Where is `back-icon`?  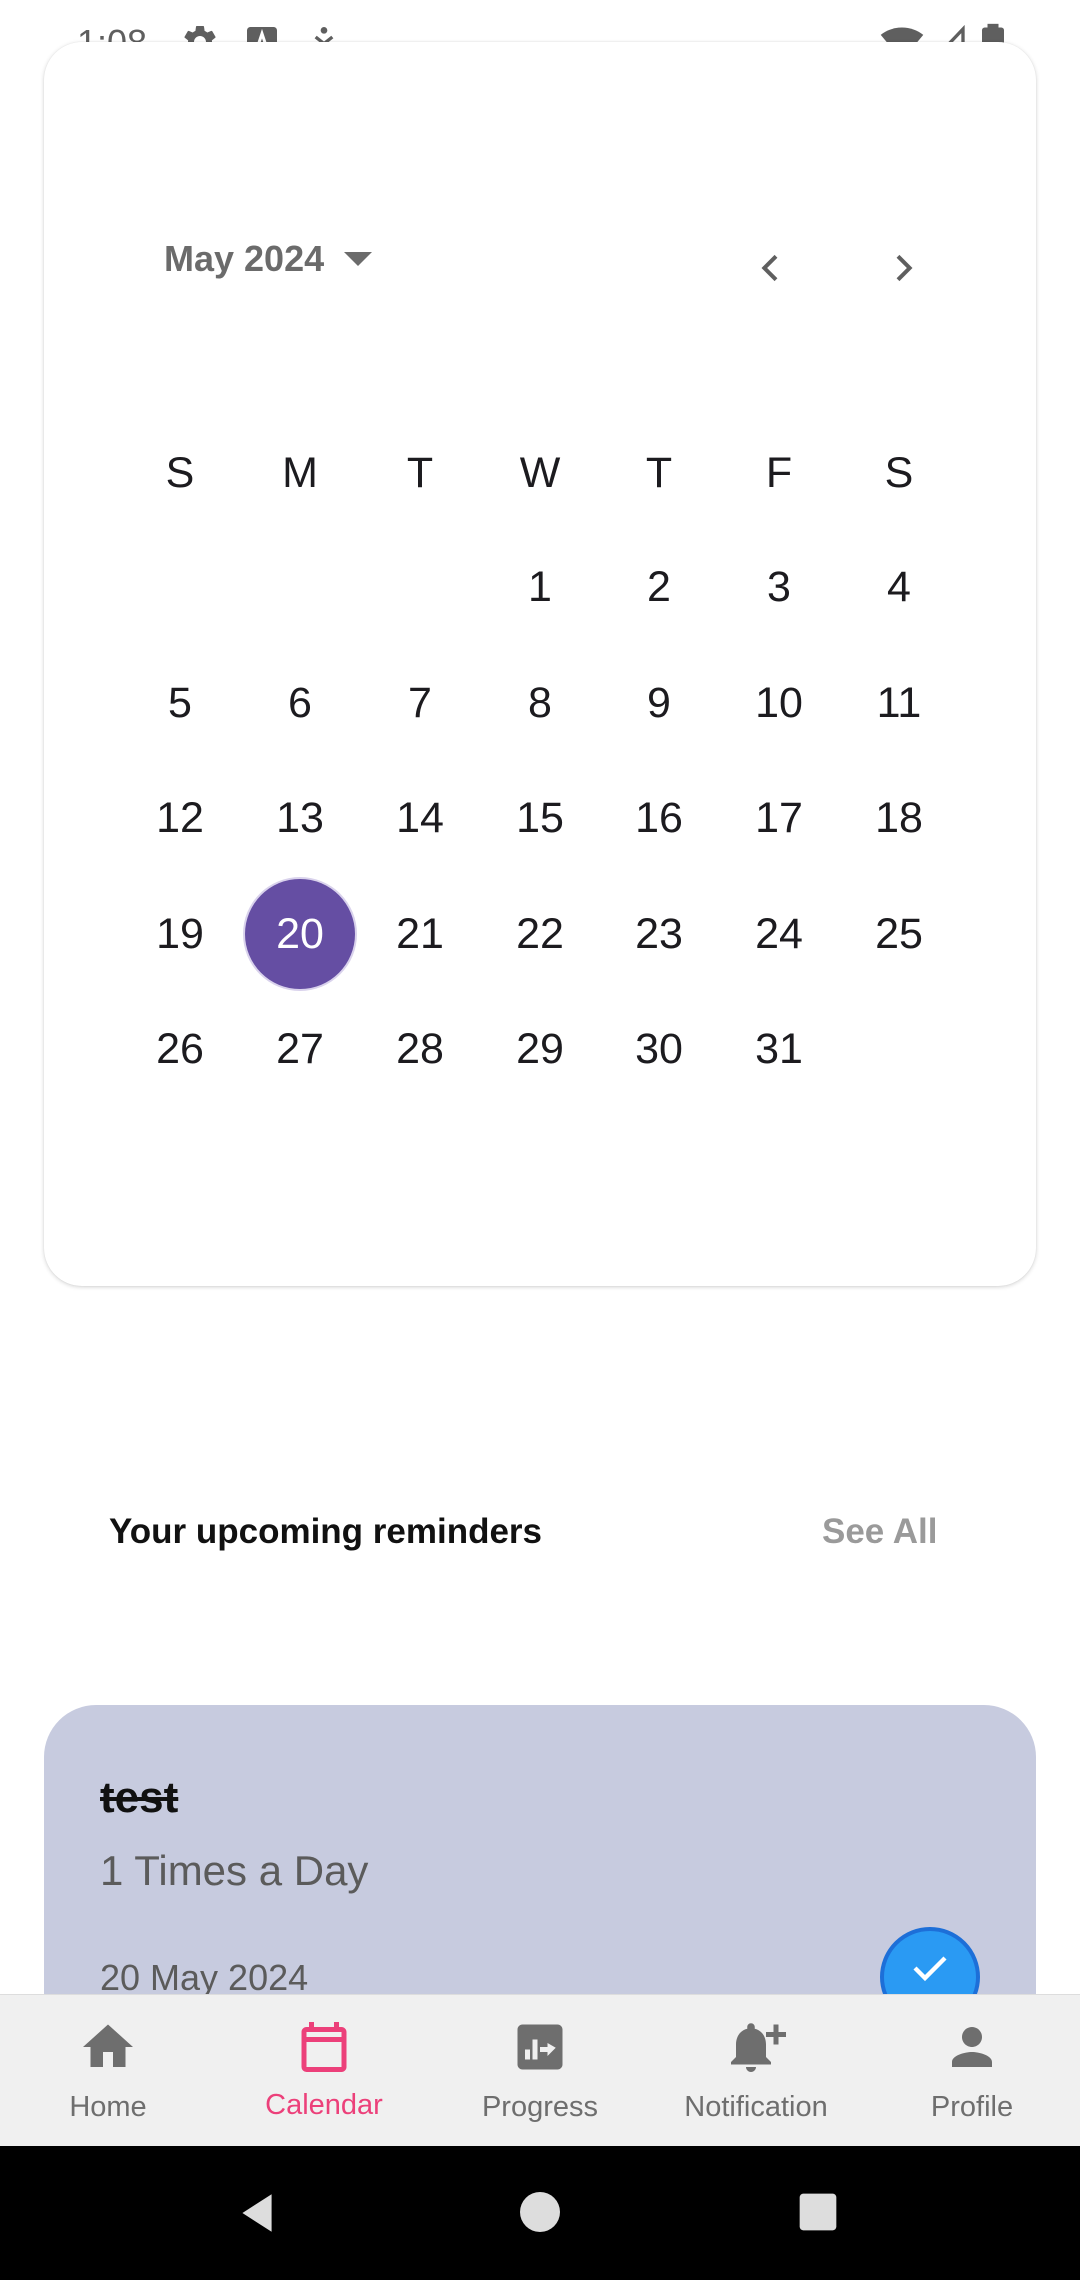
back-icon is located at coordinates (257, 2213).